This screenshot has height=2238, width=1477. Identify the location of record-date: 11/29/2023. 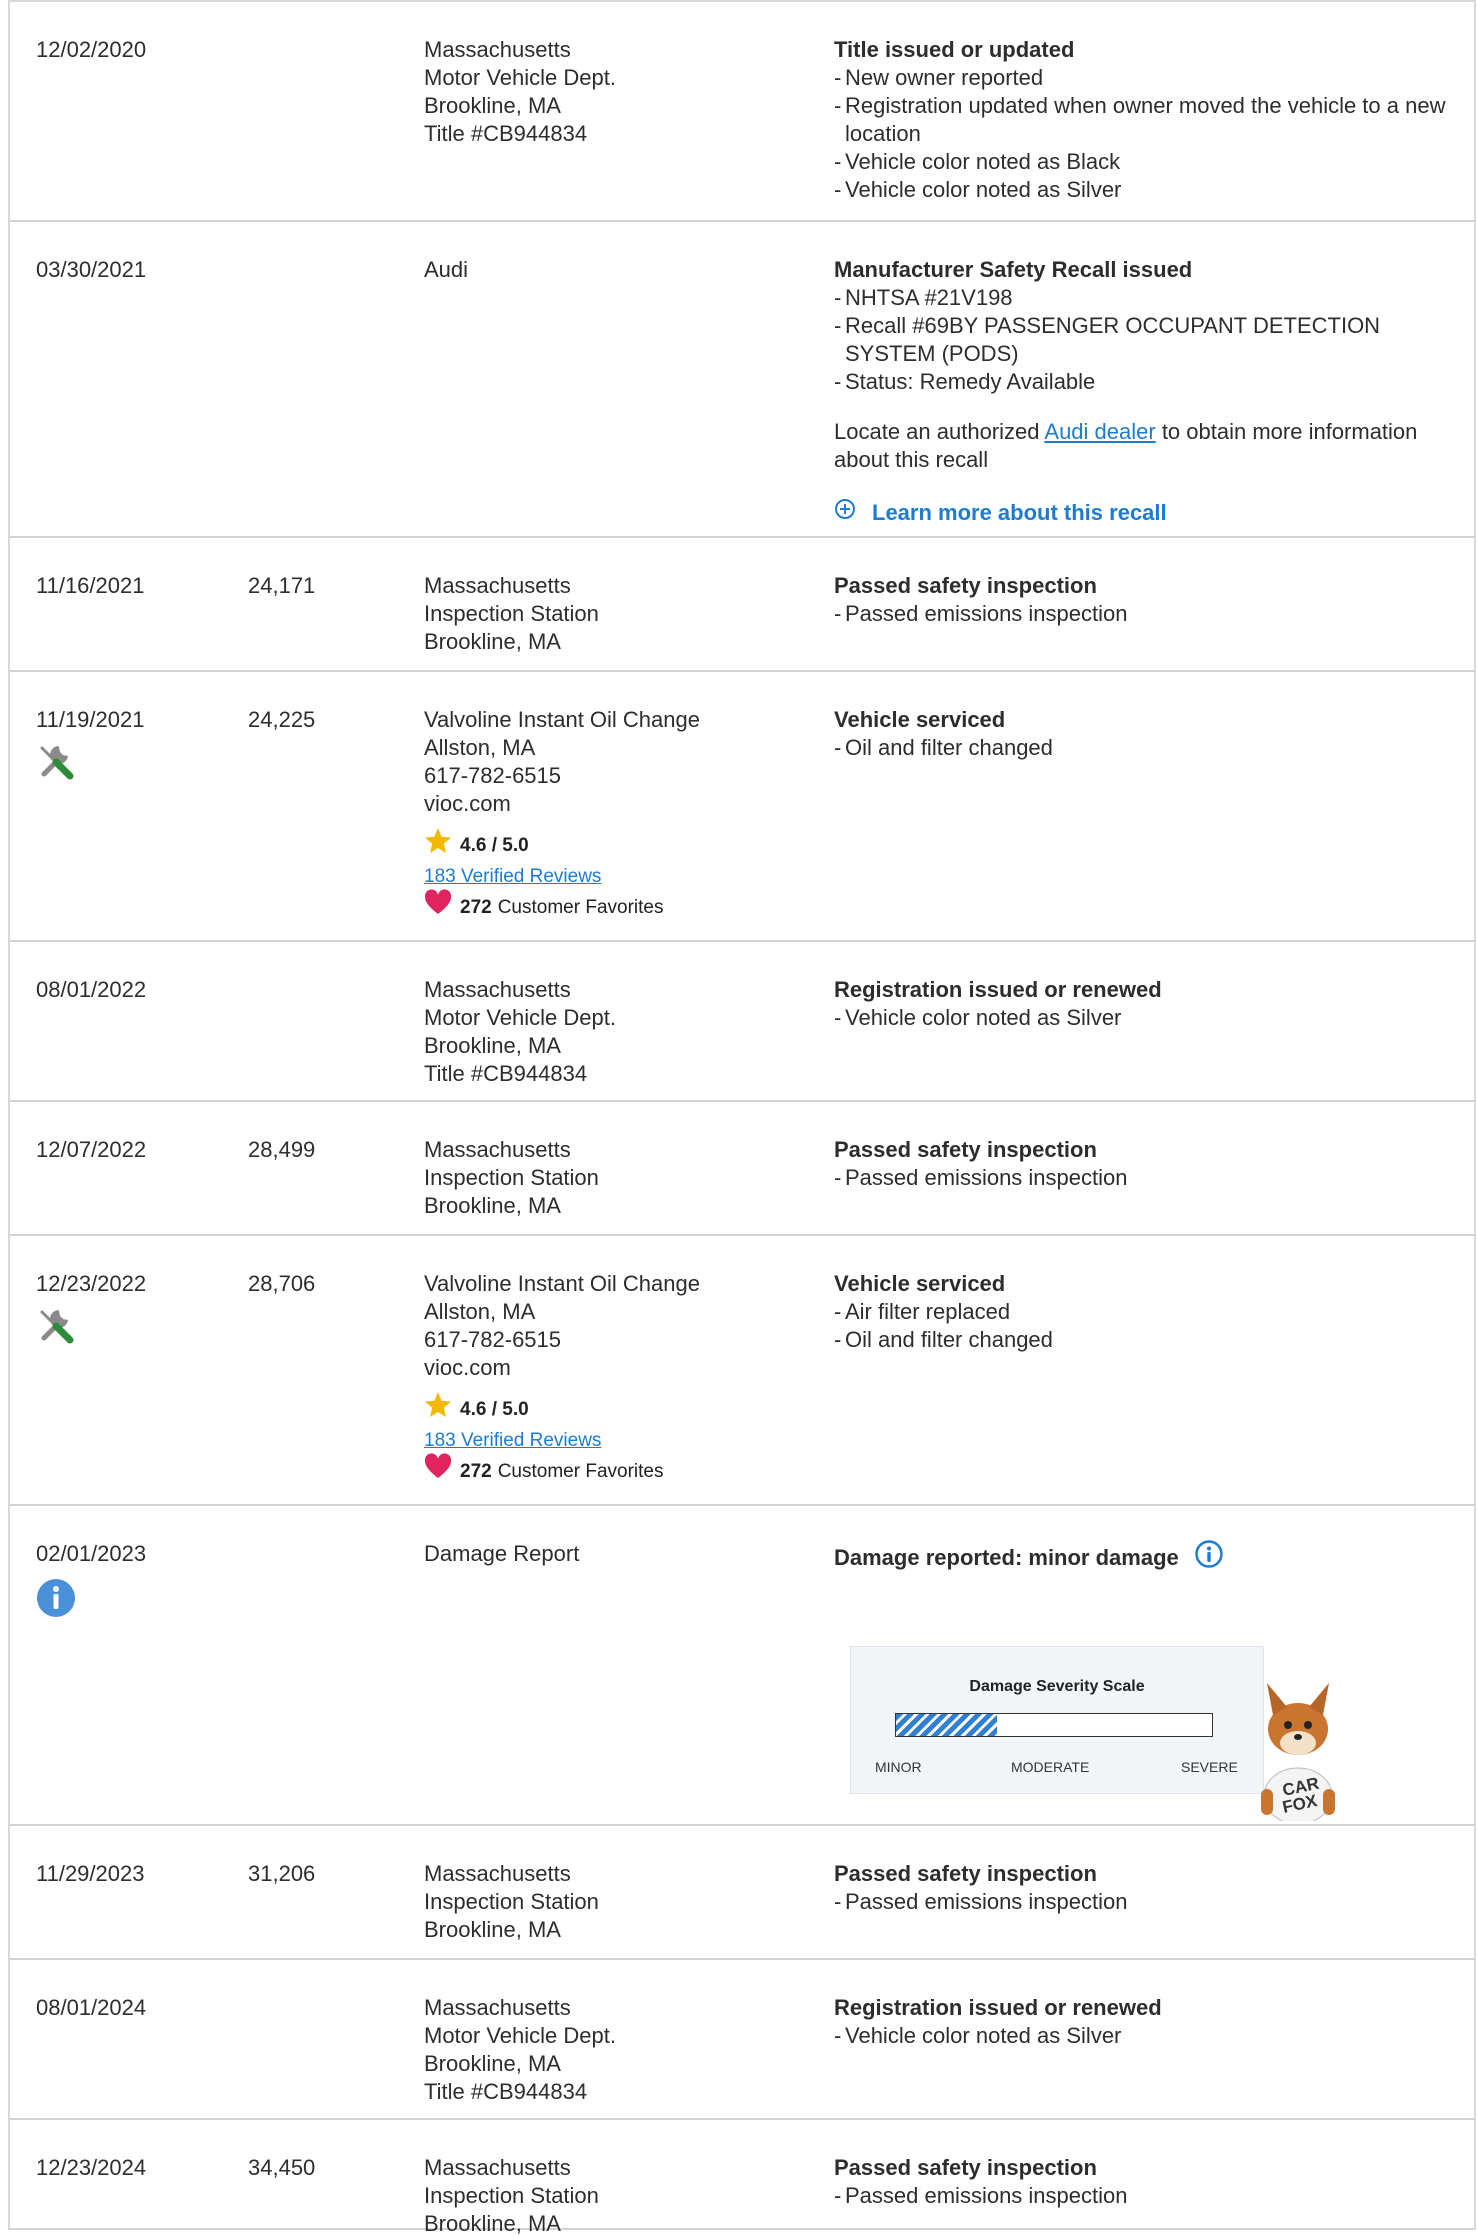
(90, 1873).